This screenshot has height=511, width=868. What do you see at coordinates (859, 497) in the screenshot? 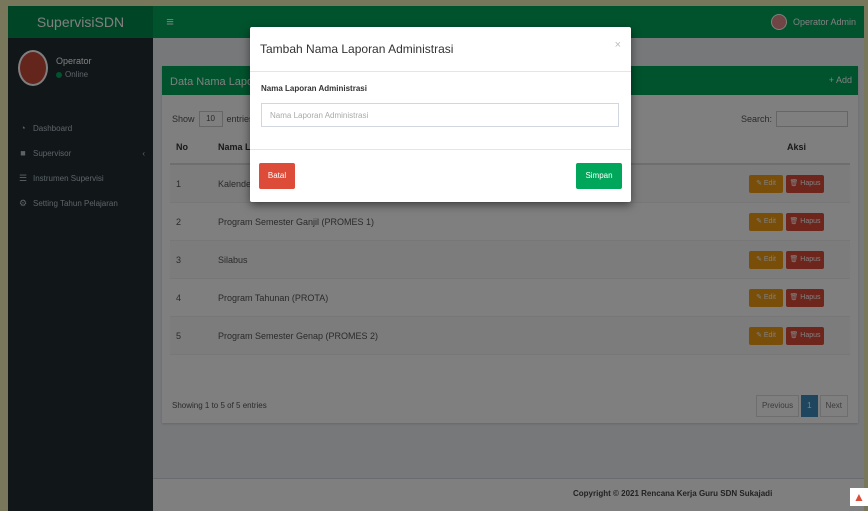
I see `brand-corner-icon: ▲` at bounding box center [859, 497].